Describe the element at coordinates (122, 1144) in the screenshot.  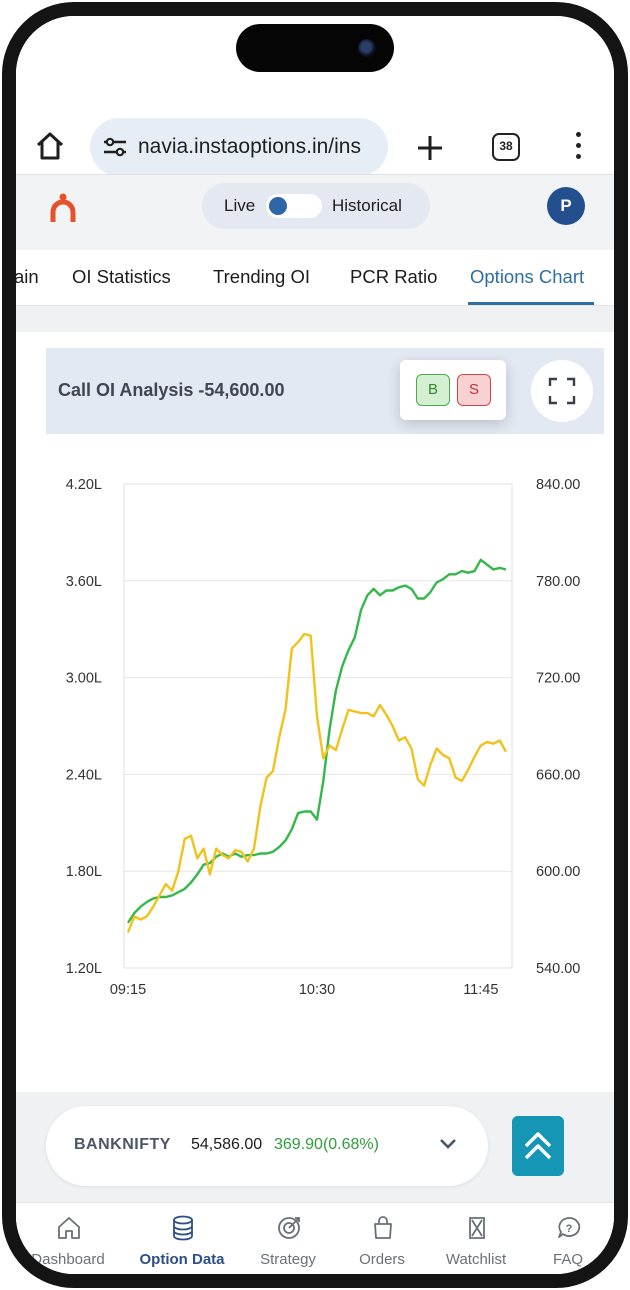
I see `symbol-name: BANKNIFTY` at that location.